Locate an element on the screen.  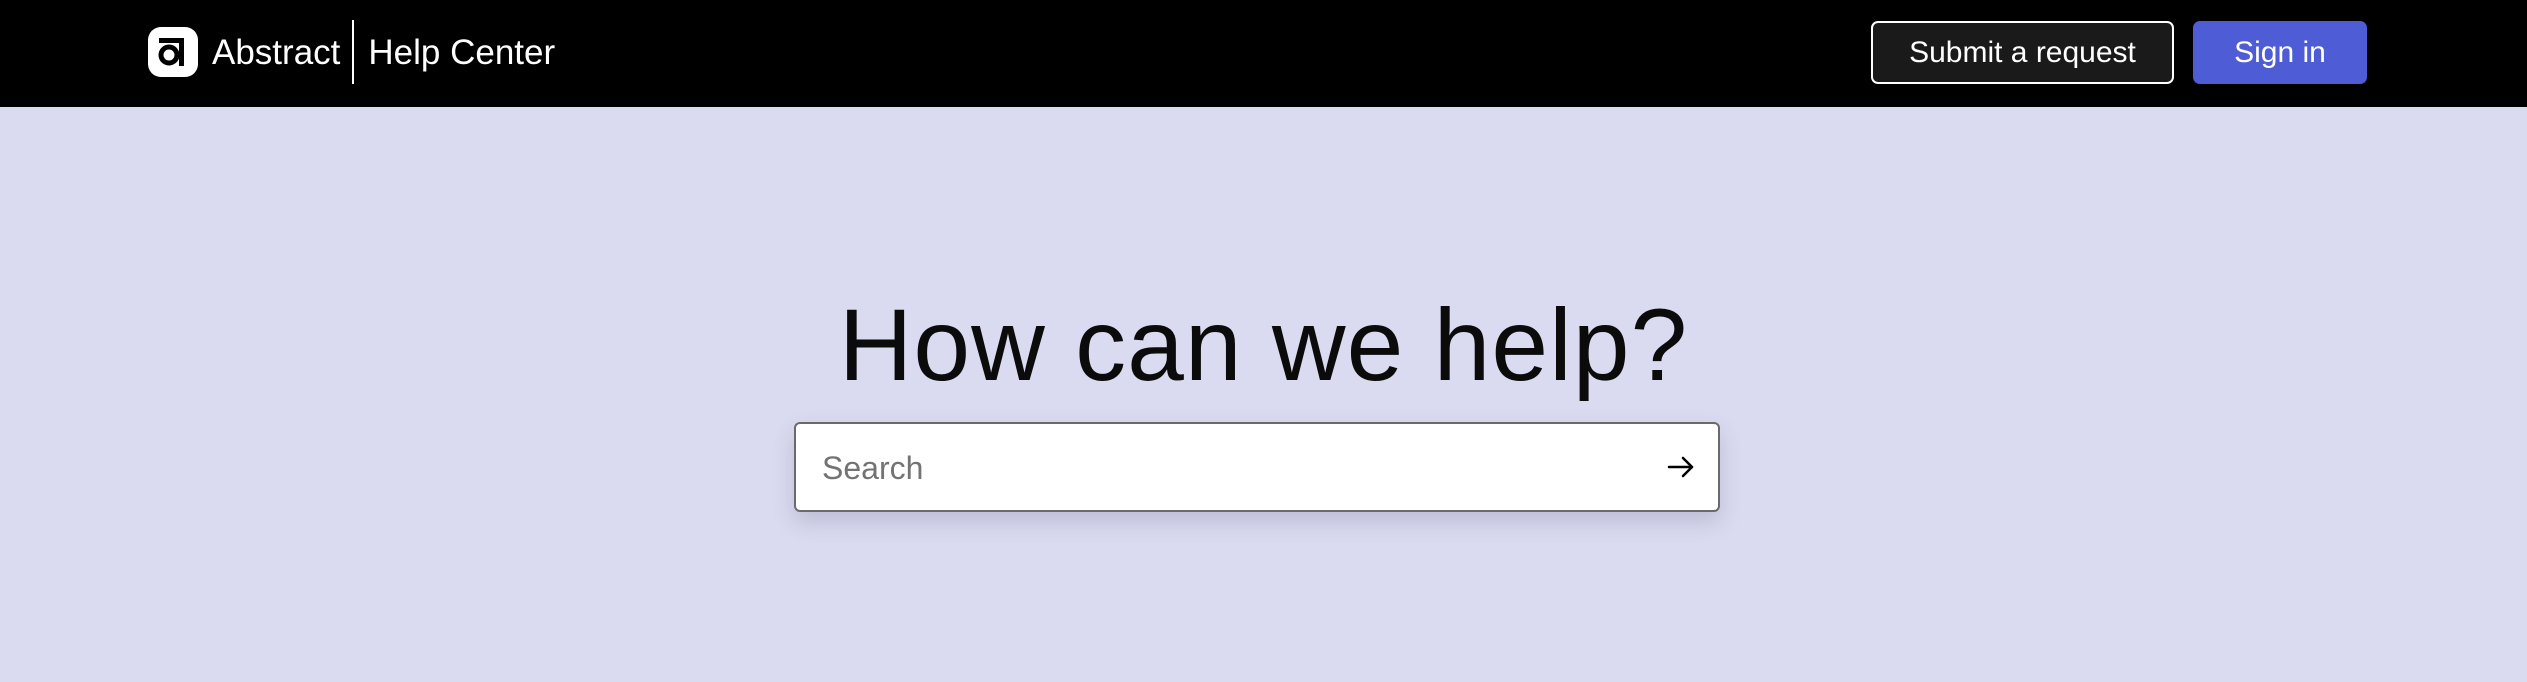
search-box is located at coordinates (1257, 467).